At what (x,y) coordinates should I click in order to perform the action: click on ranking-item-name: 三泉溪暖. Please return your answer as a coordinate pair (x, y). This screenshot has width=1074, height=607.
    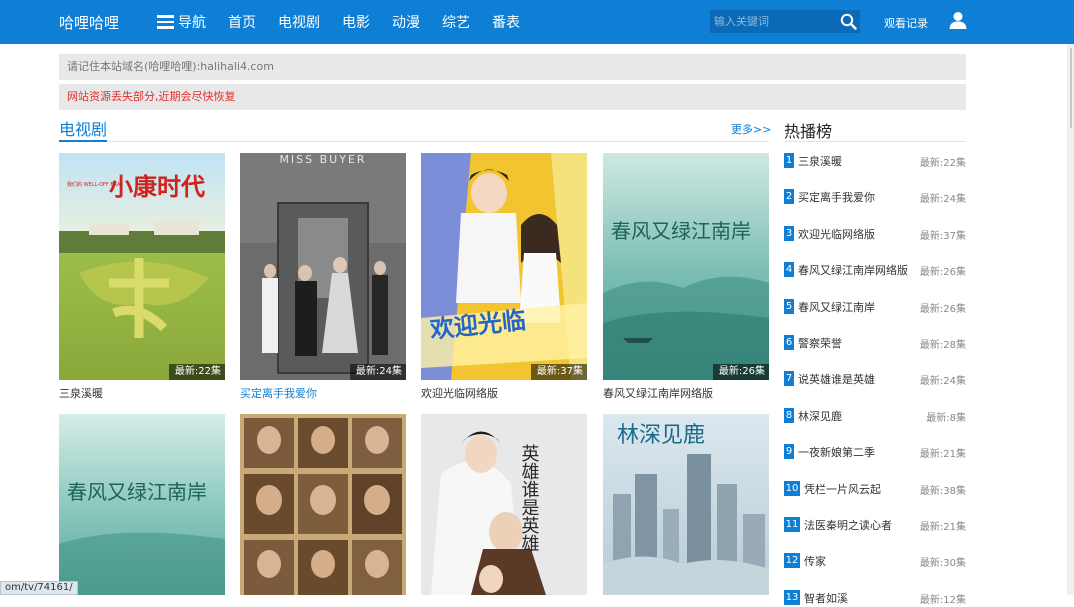
    Looking at the image, I should click on (820, 161).